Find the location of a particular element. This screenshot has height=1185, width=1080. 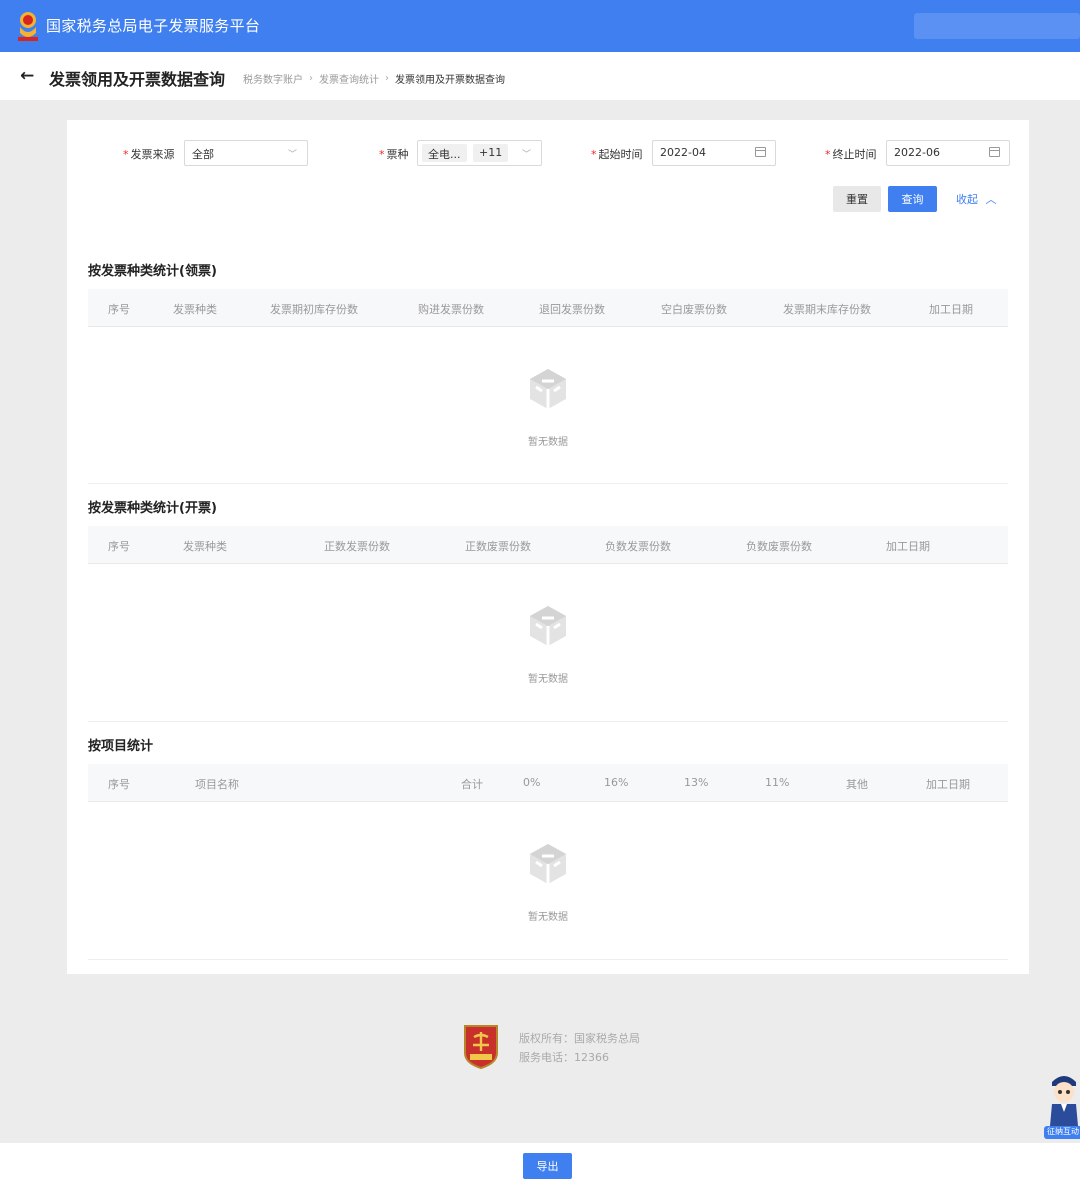

table-header: 序号 发票种类 正数发票份数 正数废票份数 负数发票份数 负数废票份数 加工日期 is located at coordinates (548, 545).